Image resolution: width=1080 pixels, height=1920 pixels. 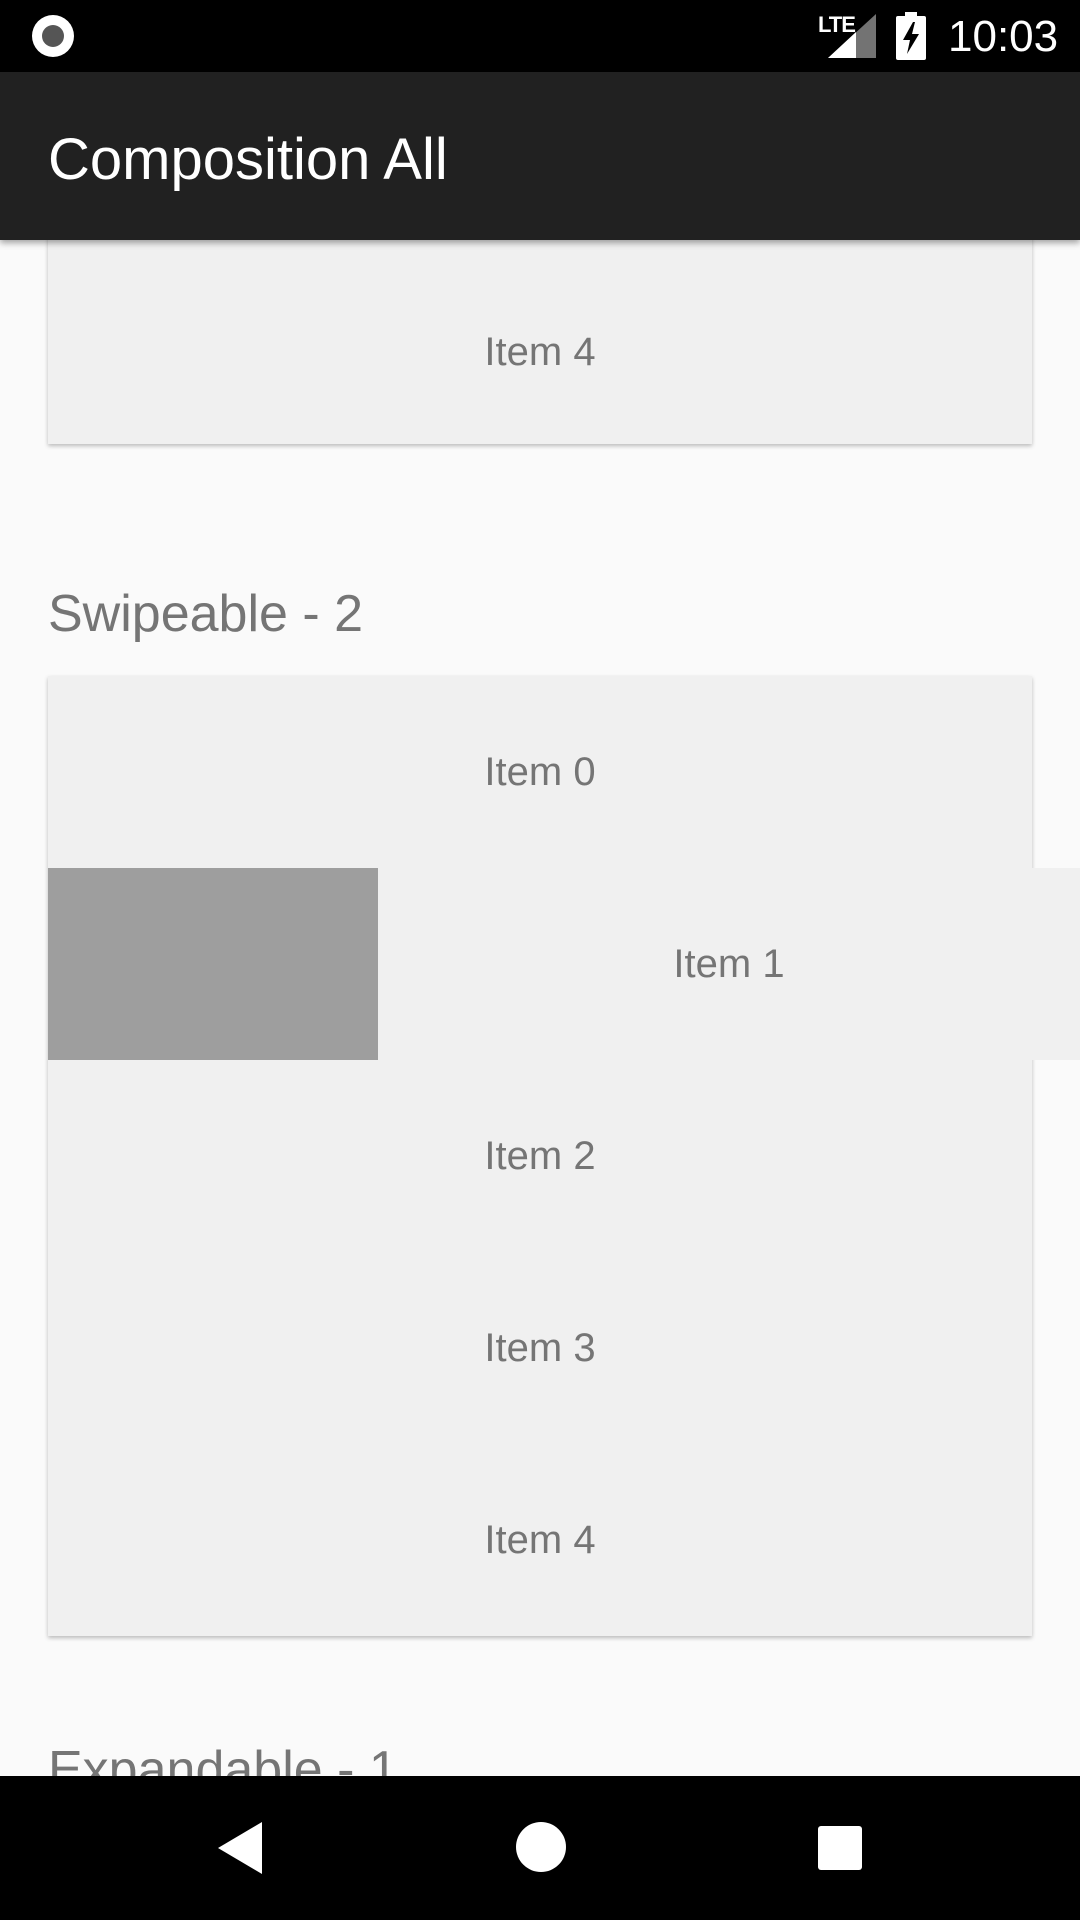 I want to click on record-icon, so click(x=53, y=36).